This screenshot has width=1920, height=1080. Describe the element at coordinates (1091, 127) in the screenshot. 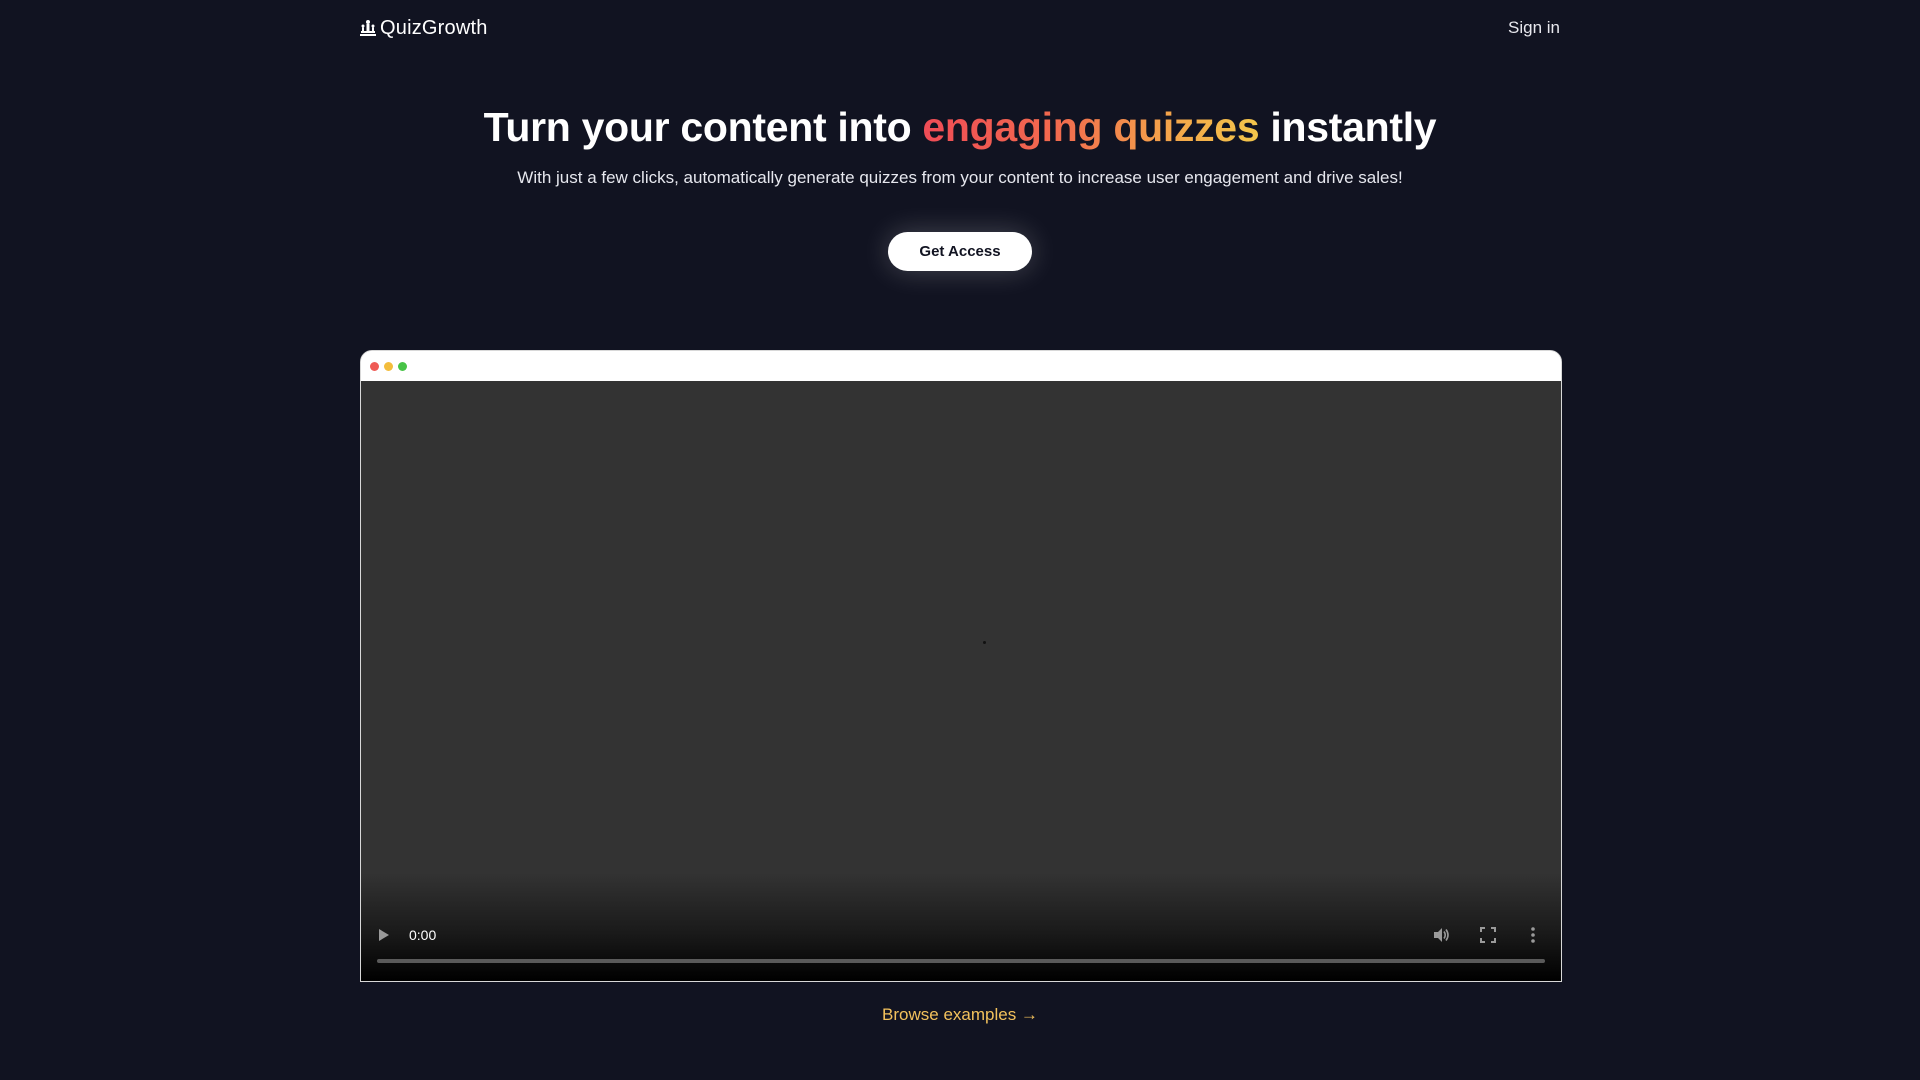

I see `hero-title-highlight: engaging quizzes` at that location.